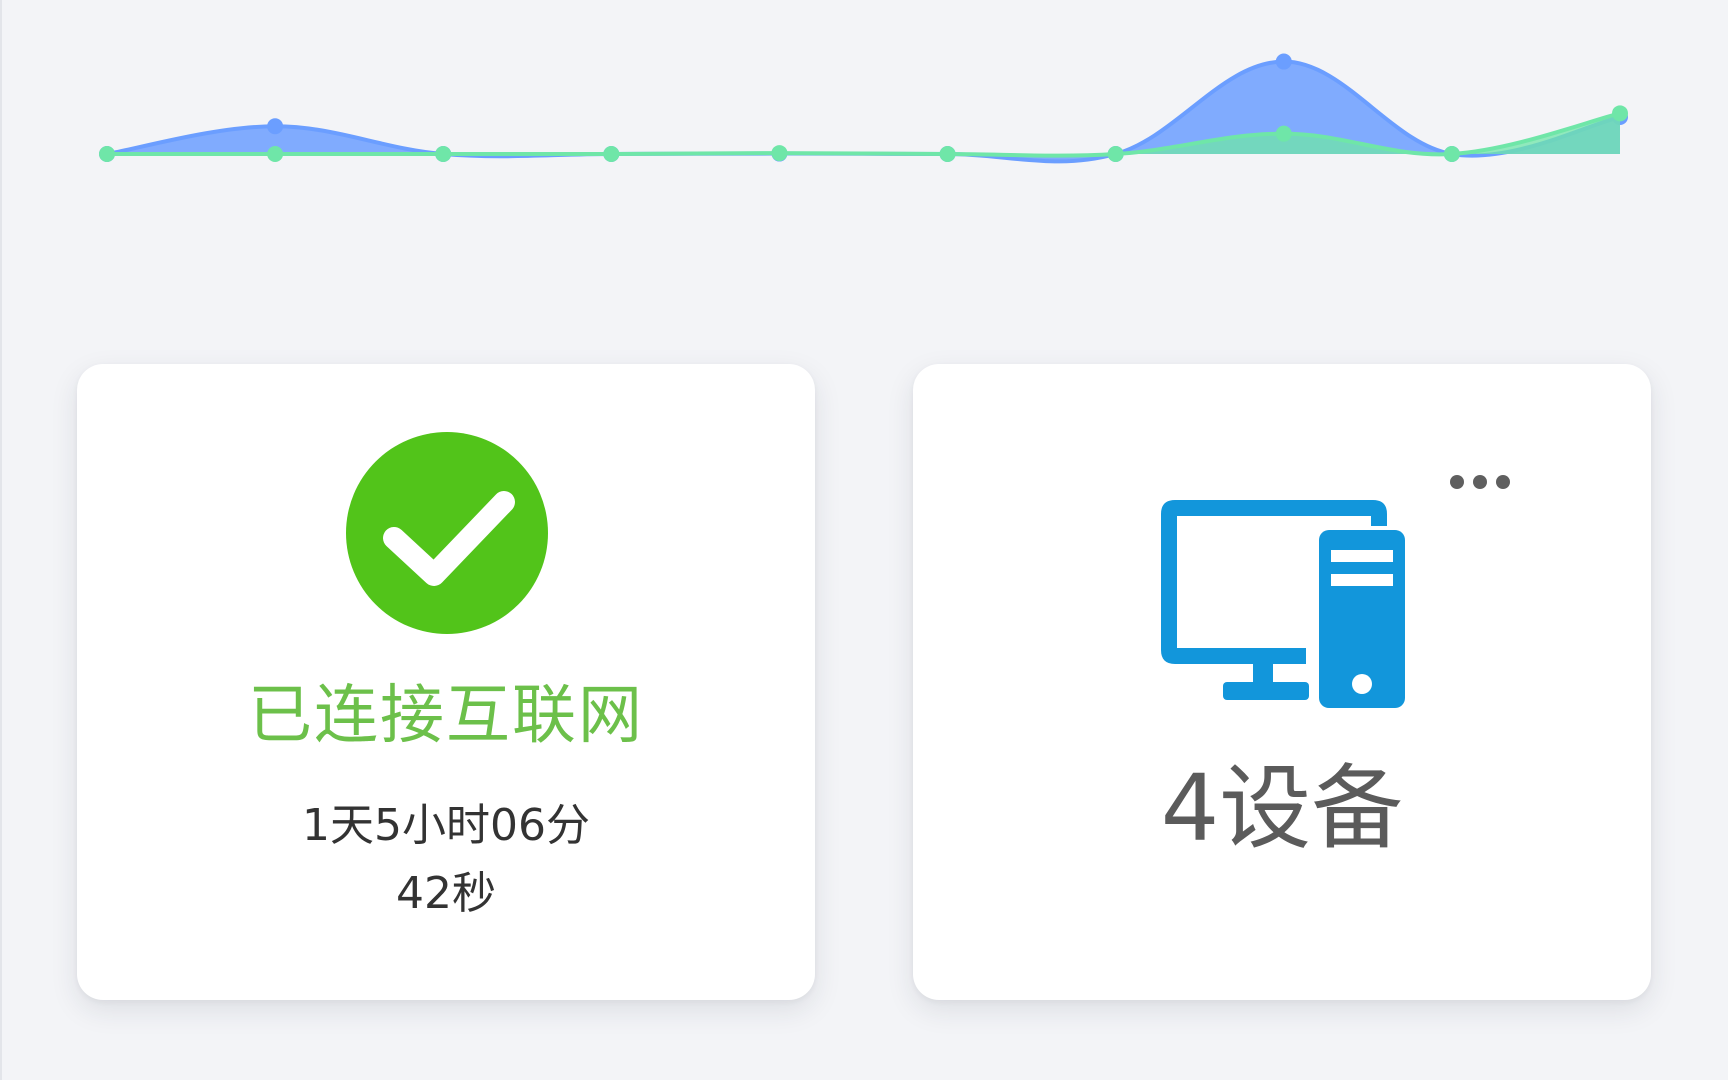  Describe the element at coordinates (1282, 808) in the screenshot. I see `device-count-label: 4设备` at that location.